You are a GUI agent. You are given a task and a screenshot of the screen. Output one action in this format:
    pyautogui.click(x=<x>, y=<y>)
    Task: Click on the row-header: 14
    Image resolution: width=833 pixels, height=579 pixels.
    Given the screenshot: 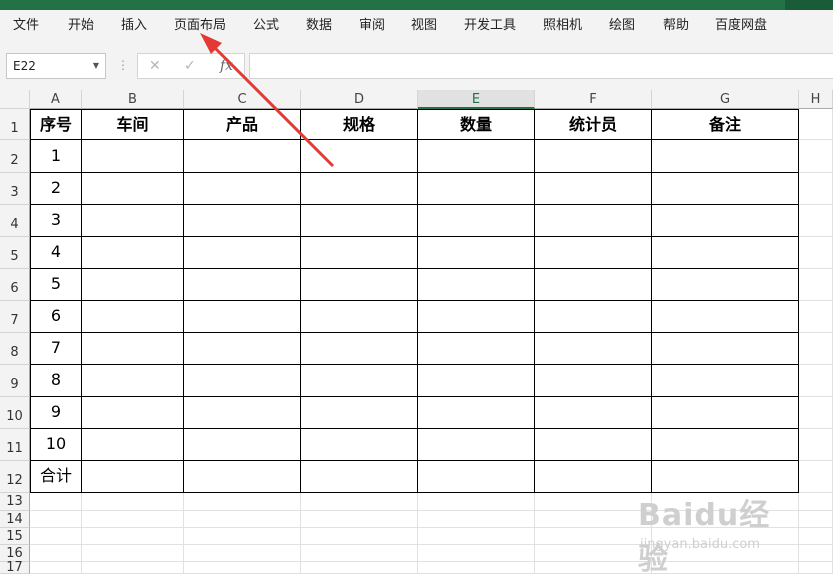 What is the action you would take?
    pyautogui.click(x=15, y=519)
    